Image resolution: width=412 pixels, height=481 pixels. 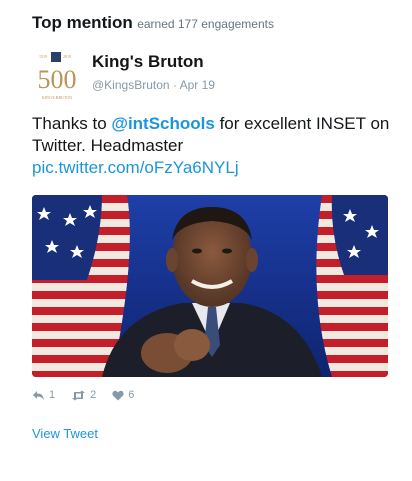 What do you see at coordinates (82, 22) in the screenshot?
I see `header-title: Top mention` at bounding box center [82, 22].